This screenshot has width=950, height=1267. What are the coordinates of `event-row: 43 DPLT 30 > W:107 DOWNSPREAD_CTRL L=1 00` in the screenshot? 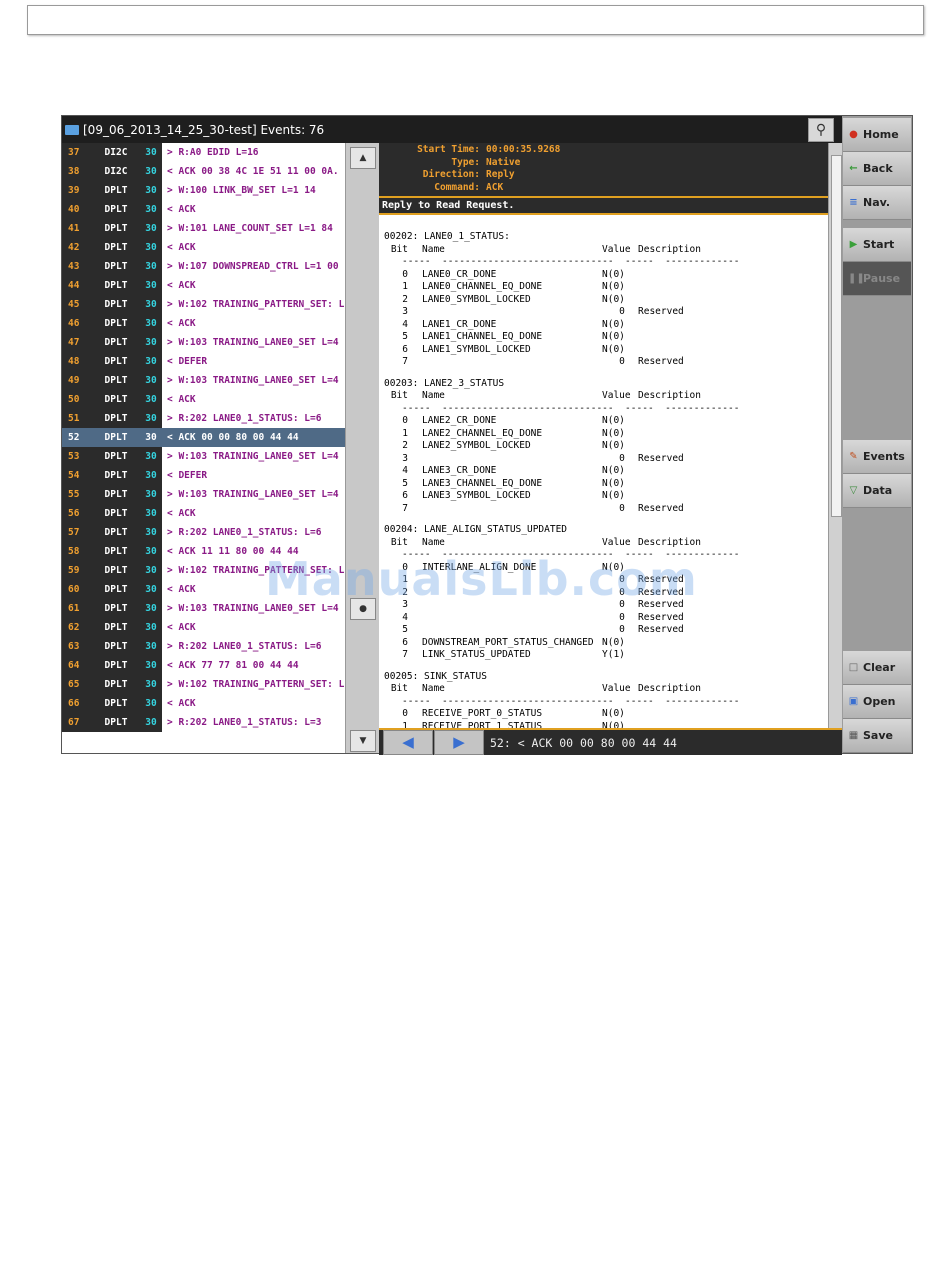 It's located at (203, 266).